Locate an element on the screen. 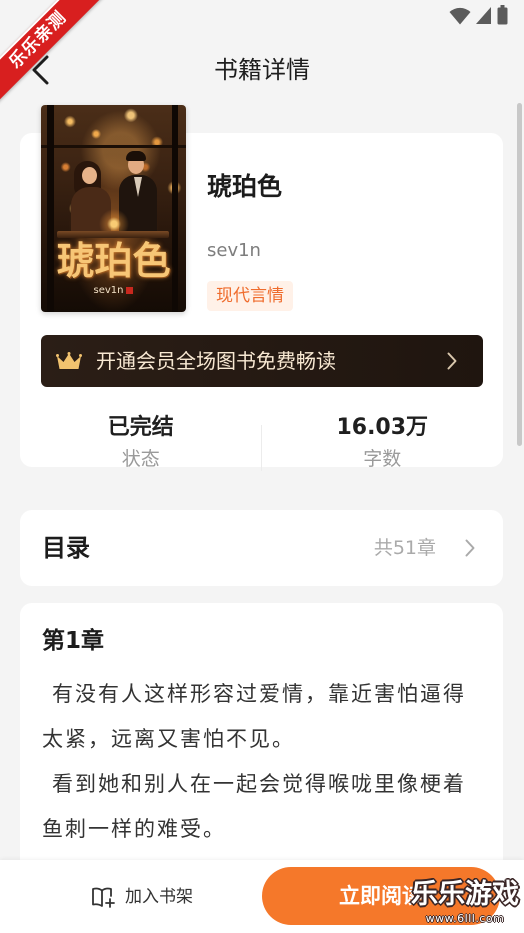 The width and height of the screenshot is (524, 933). crown-icon is located at coordinates (69, 360).